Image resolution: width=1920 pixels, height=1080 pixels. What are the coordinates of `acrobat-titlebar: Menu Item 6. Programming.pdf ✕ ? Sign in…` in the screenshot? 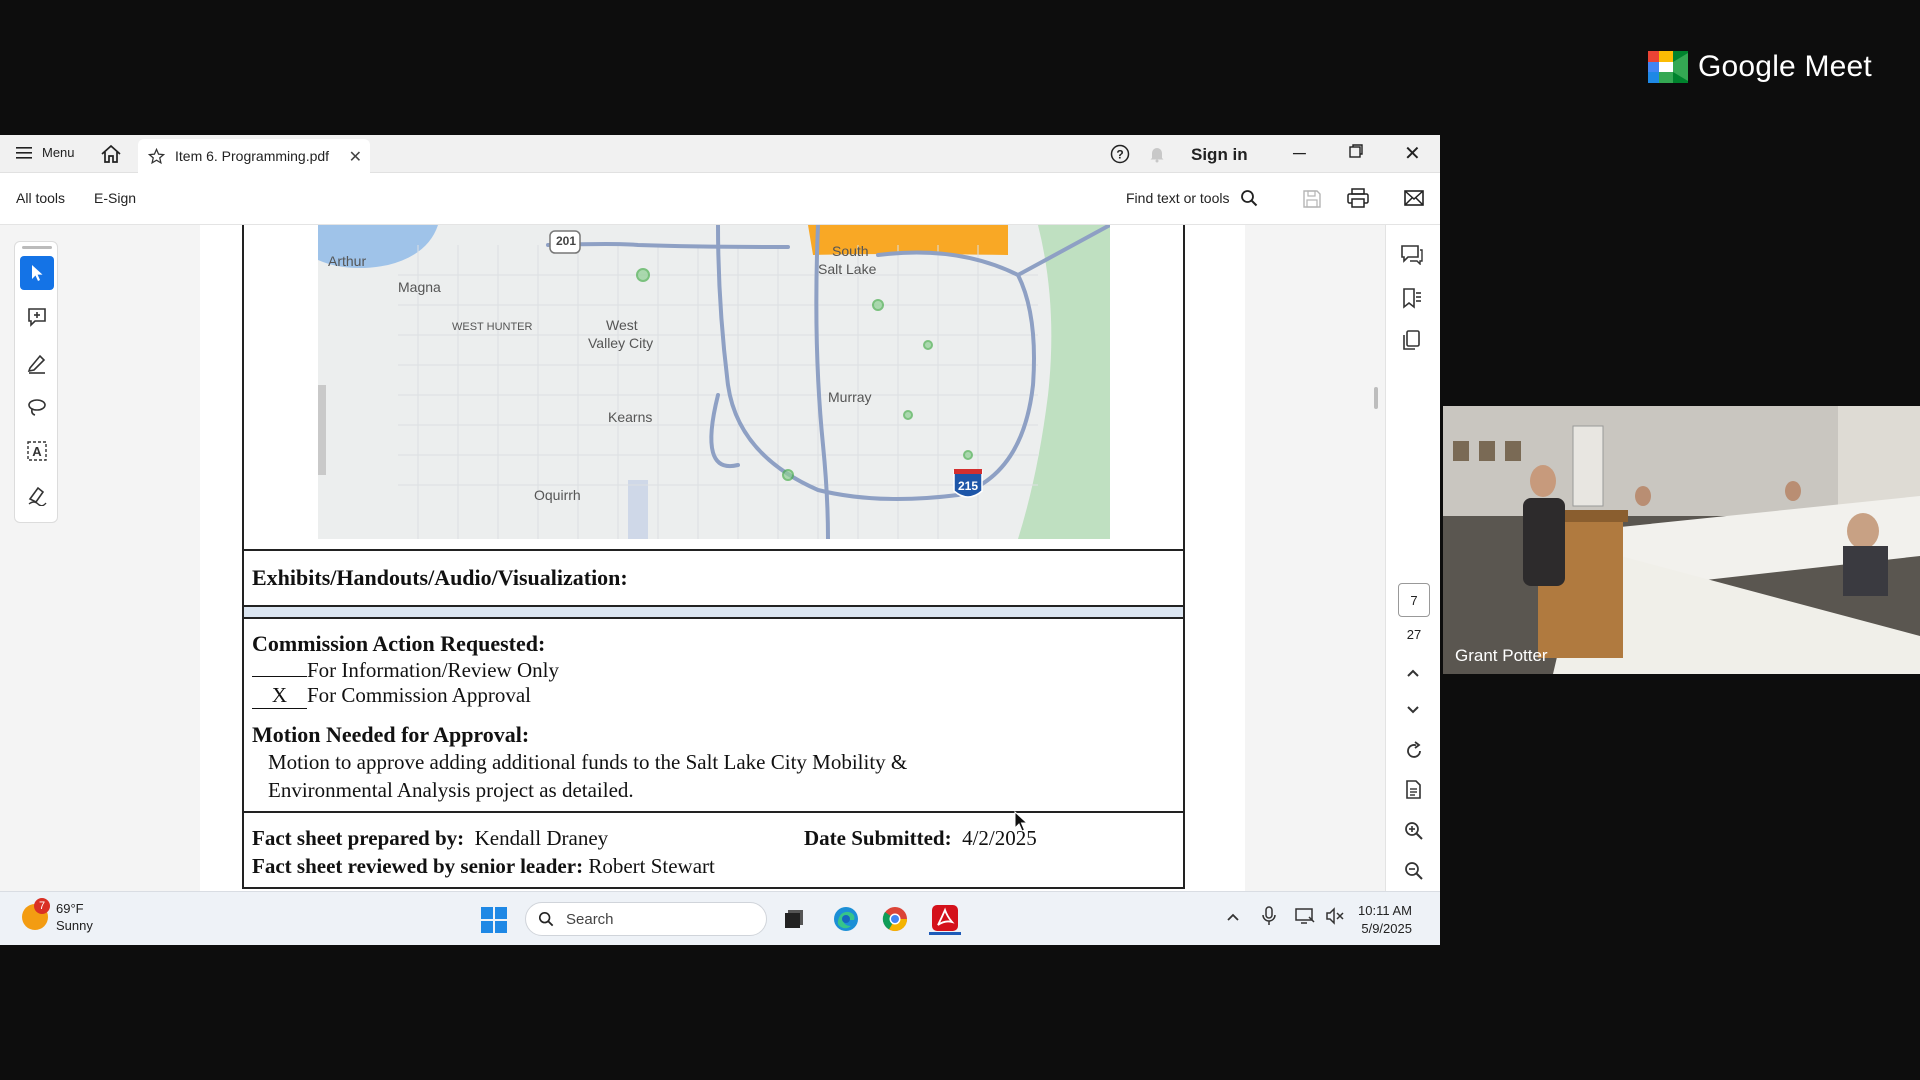 It's located at (720, 154).